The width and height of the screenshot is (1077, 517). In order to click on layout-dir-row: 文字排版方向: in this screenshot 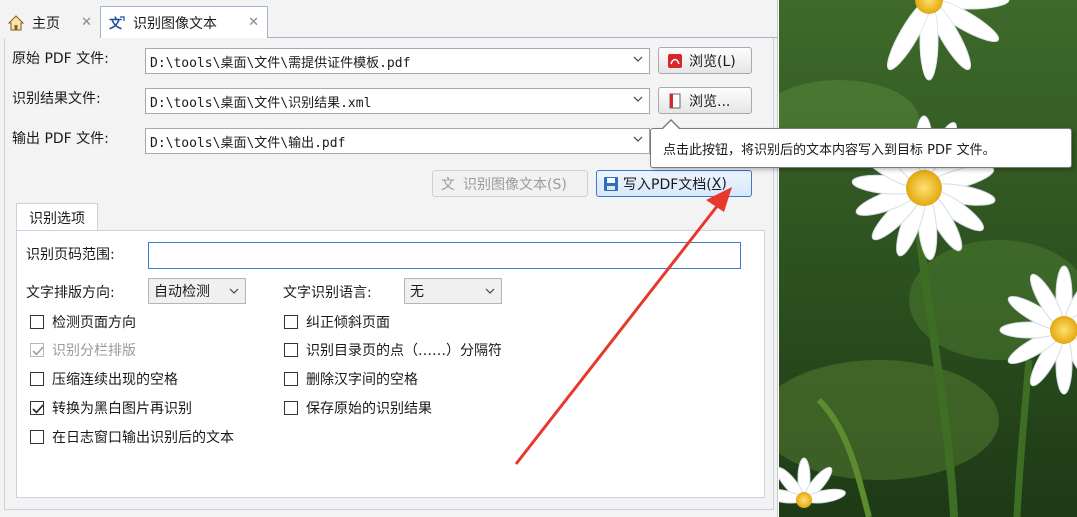, I will do `click(70, 292)`.